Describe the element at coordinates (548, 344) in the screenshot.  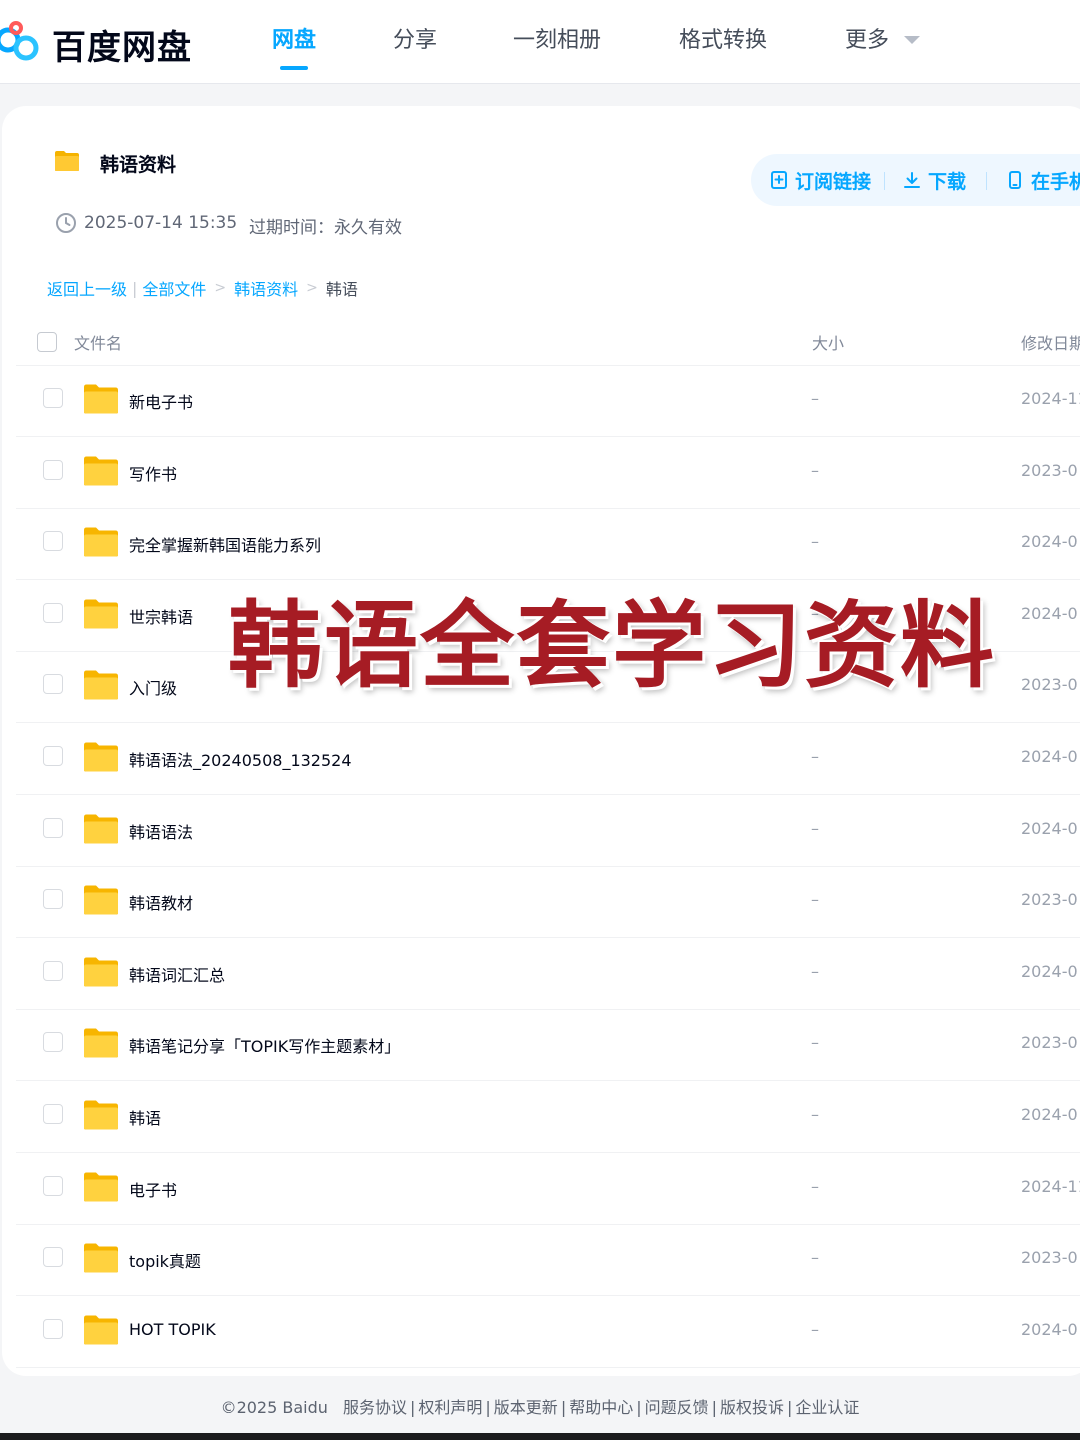
I see `file-table-header: 文件名 大小 修改日期` at that location.